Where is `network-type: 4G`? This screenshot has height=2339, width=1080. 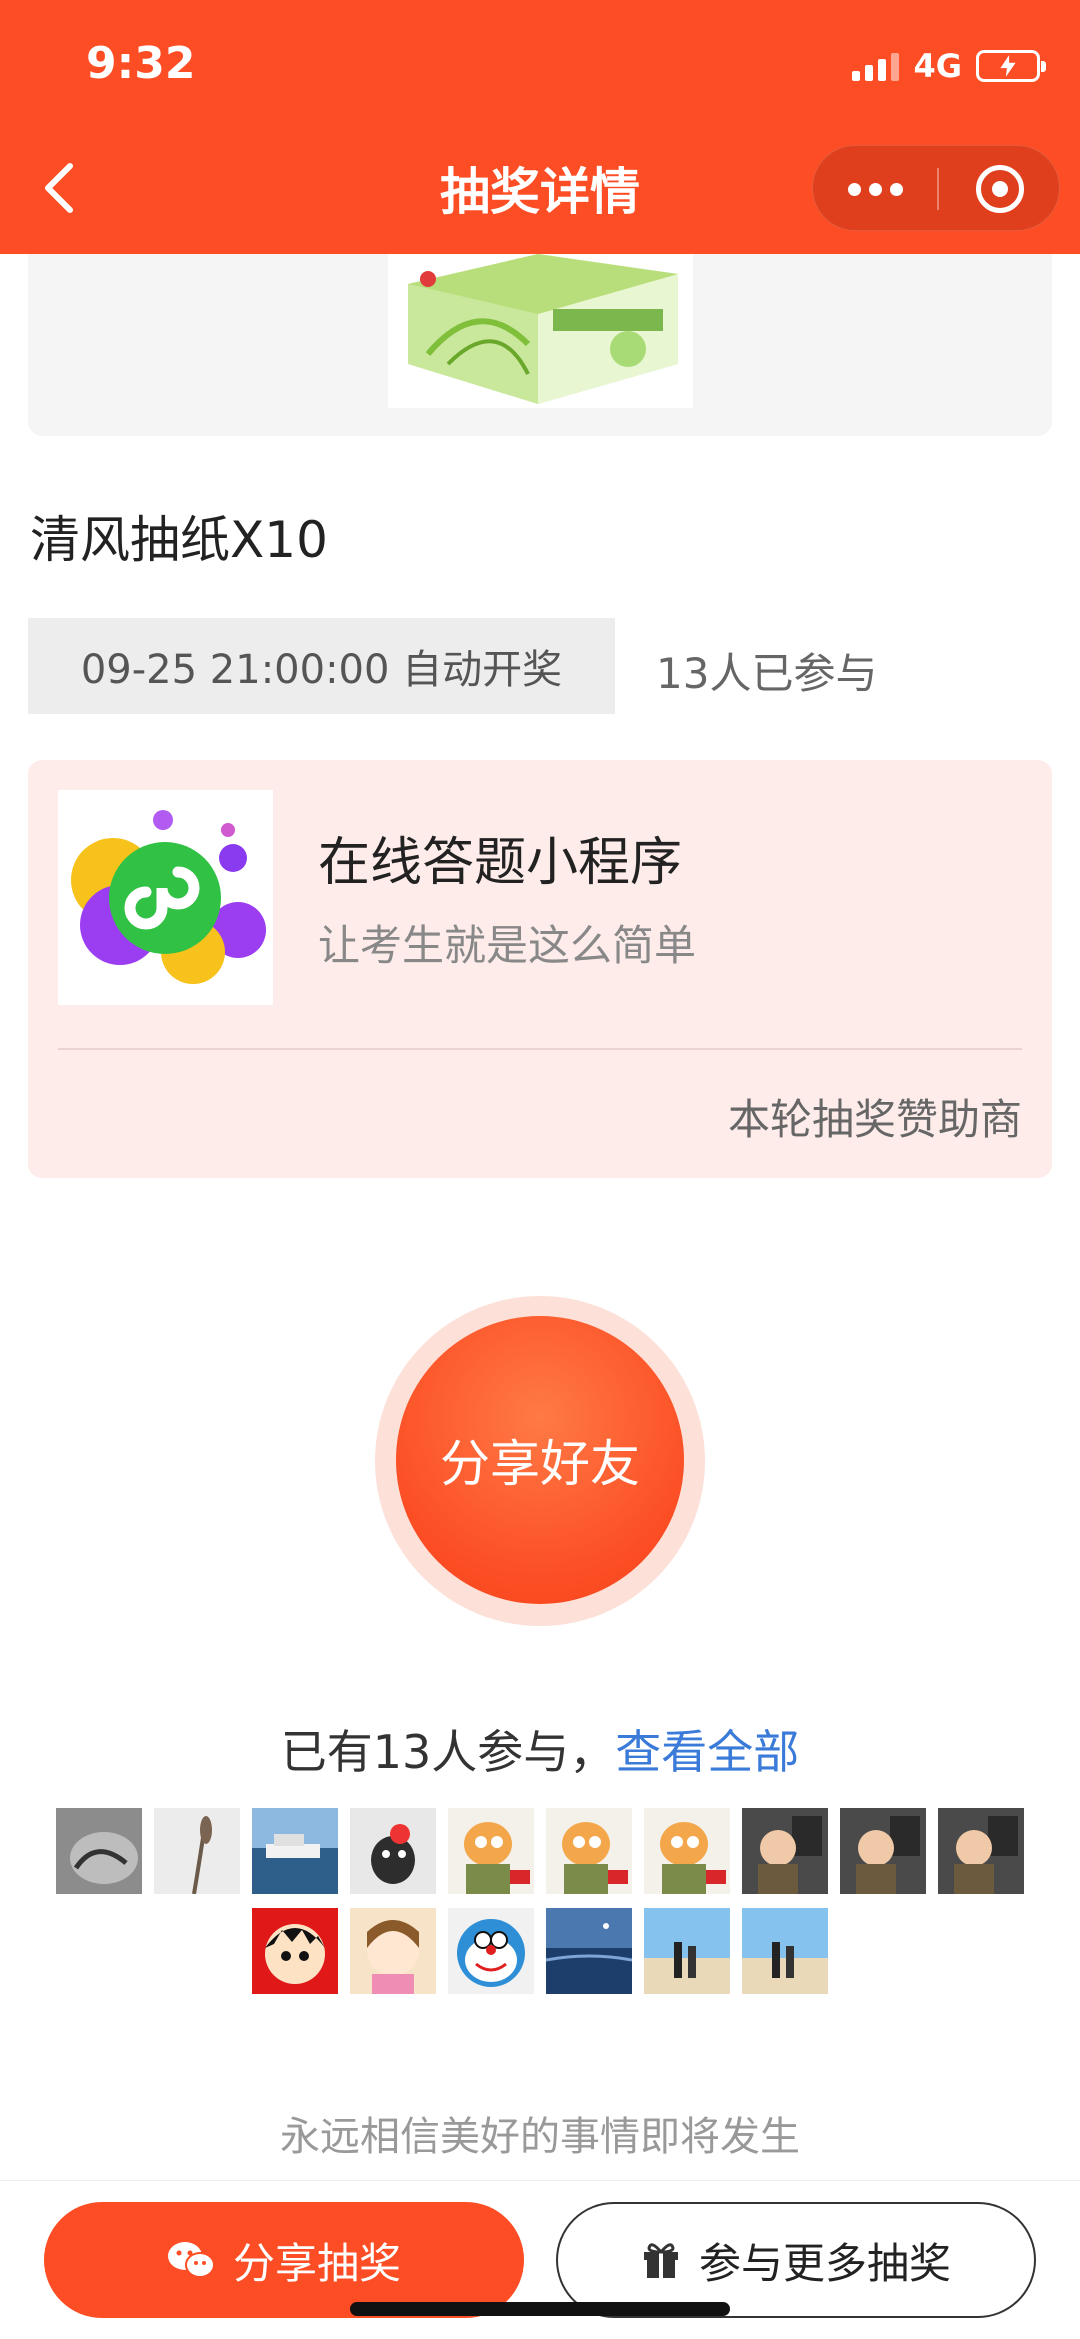
network-type: 4G is located at coordinates (937, 66).